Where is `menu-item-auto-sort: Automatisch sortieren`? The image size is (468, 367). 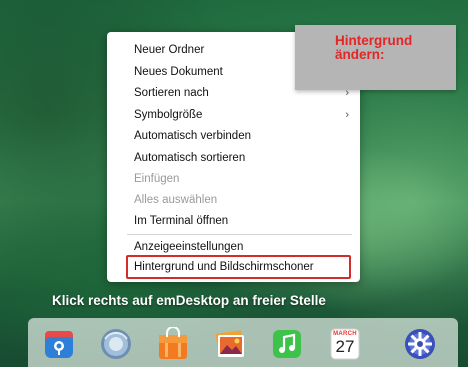
menu-item-auto-sort: Automatisch sortieren is located at coordinates (233, 158).